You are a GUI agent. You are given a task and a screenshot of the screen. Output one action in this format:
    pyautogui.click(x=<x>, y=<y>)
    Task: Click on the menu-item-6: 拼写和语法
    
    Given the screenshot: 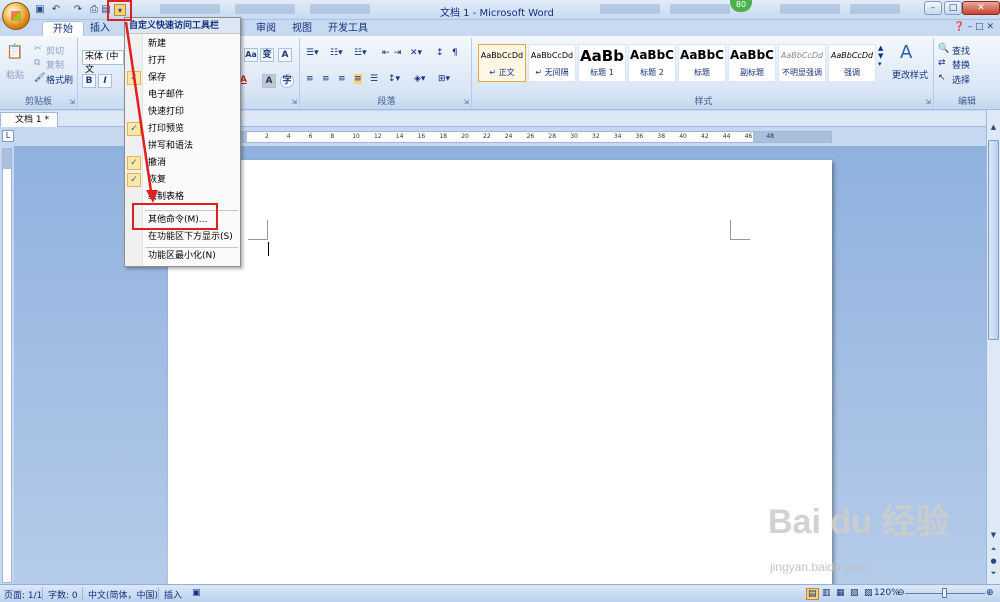 What is the action you would take?
    pyautogui.click(x=182, y=146)
    